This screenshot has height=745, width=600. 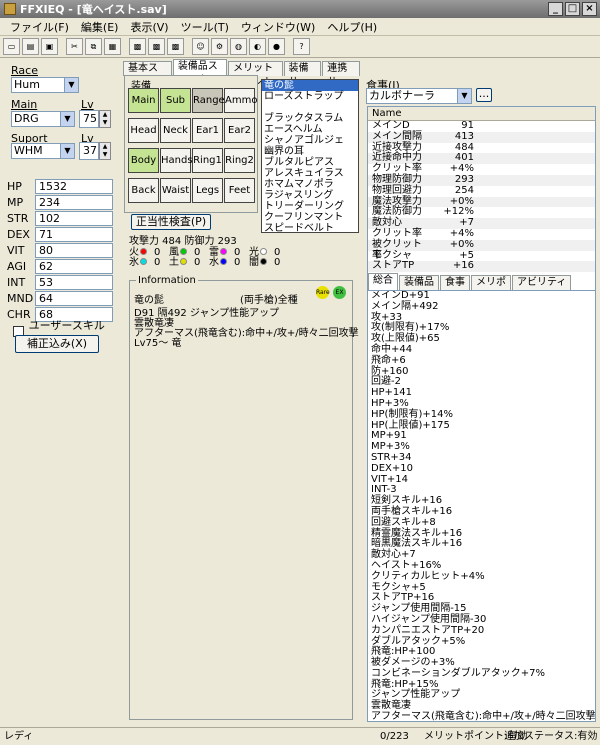 What do you see at coordinates (257, 46) in the screenshot?
I see `toggle-icon: ◐` at bounding box center [257, 46].